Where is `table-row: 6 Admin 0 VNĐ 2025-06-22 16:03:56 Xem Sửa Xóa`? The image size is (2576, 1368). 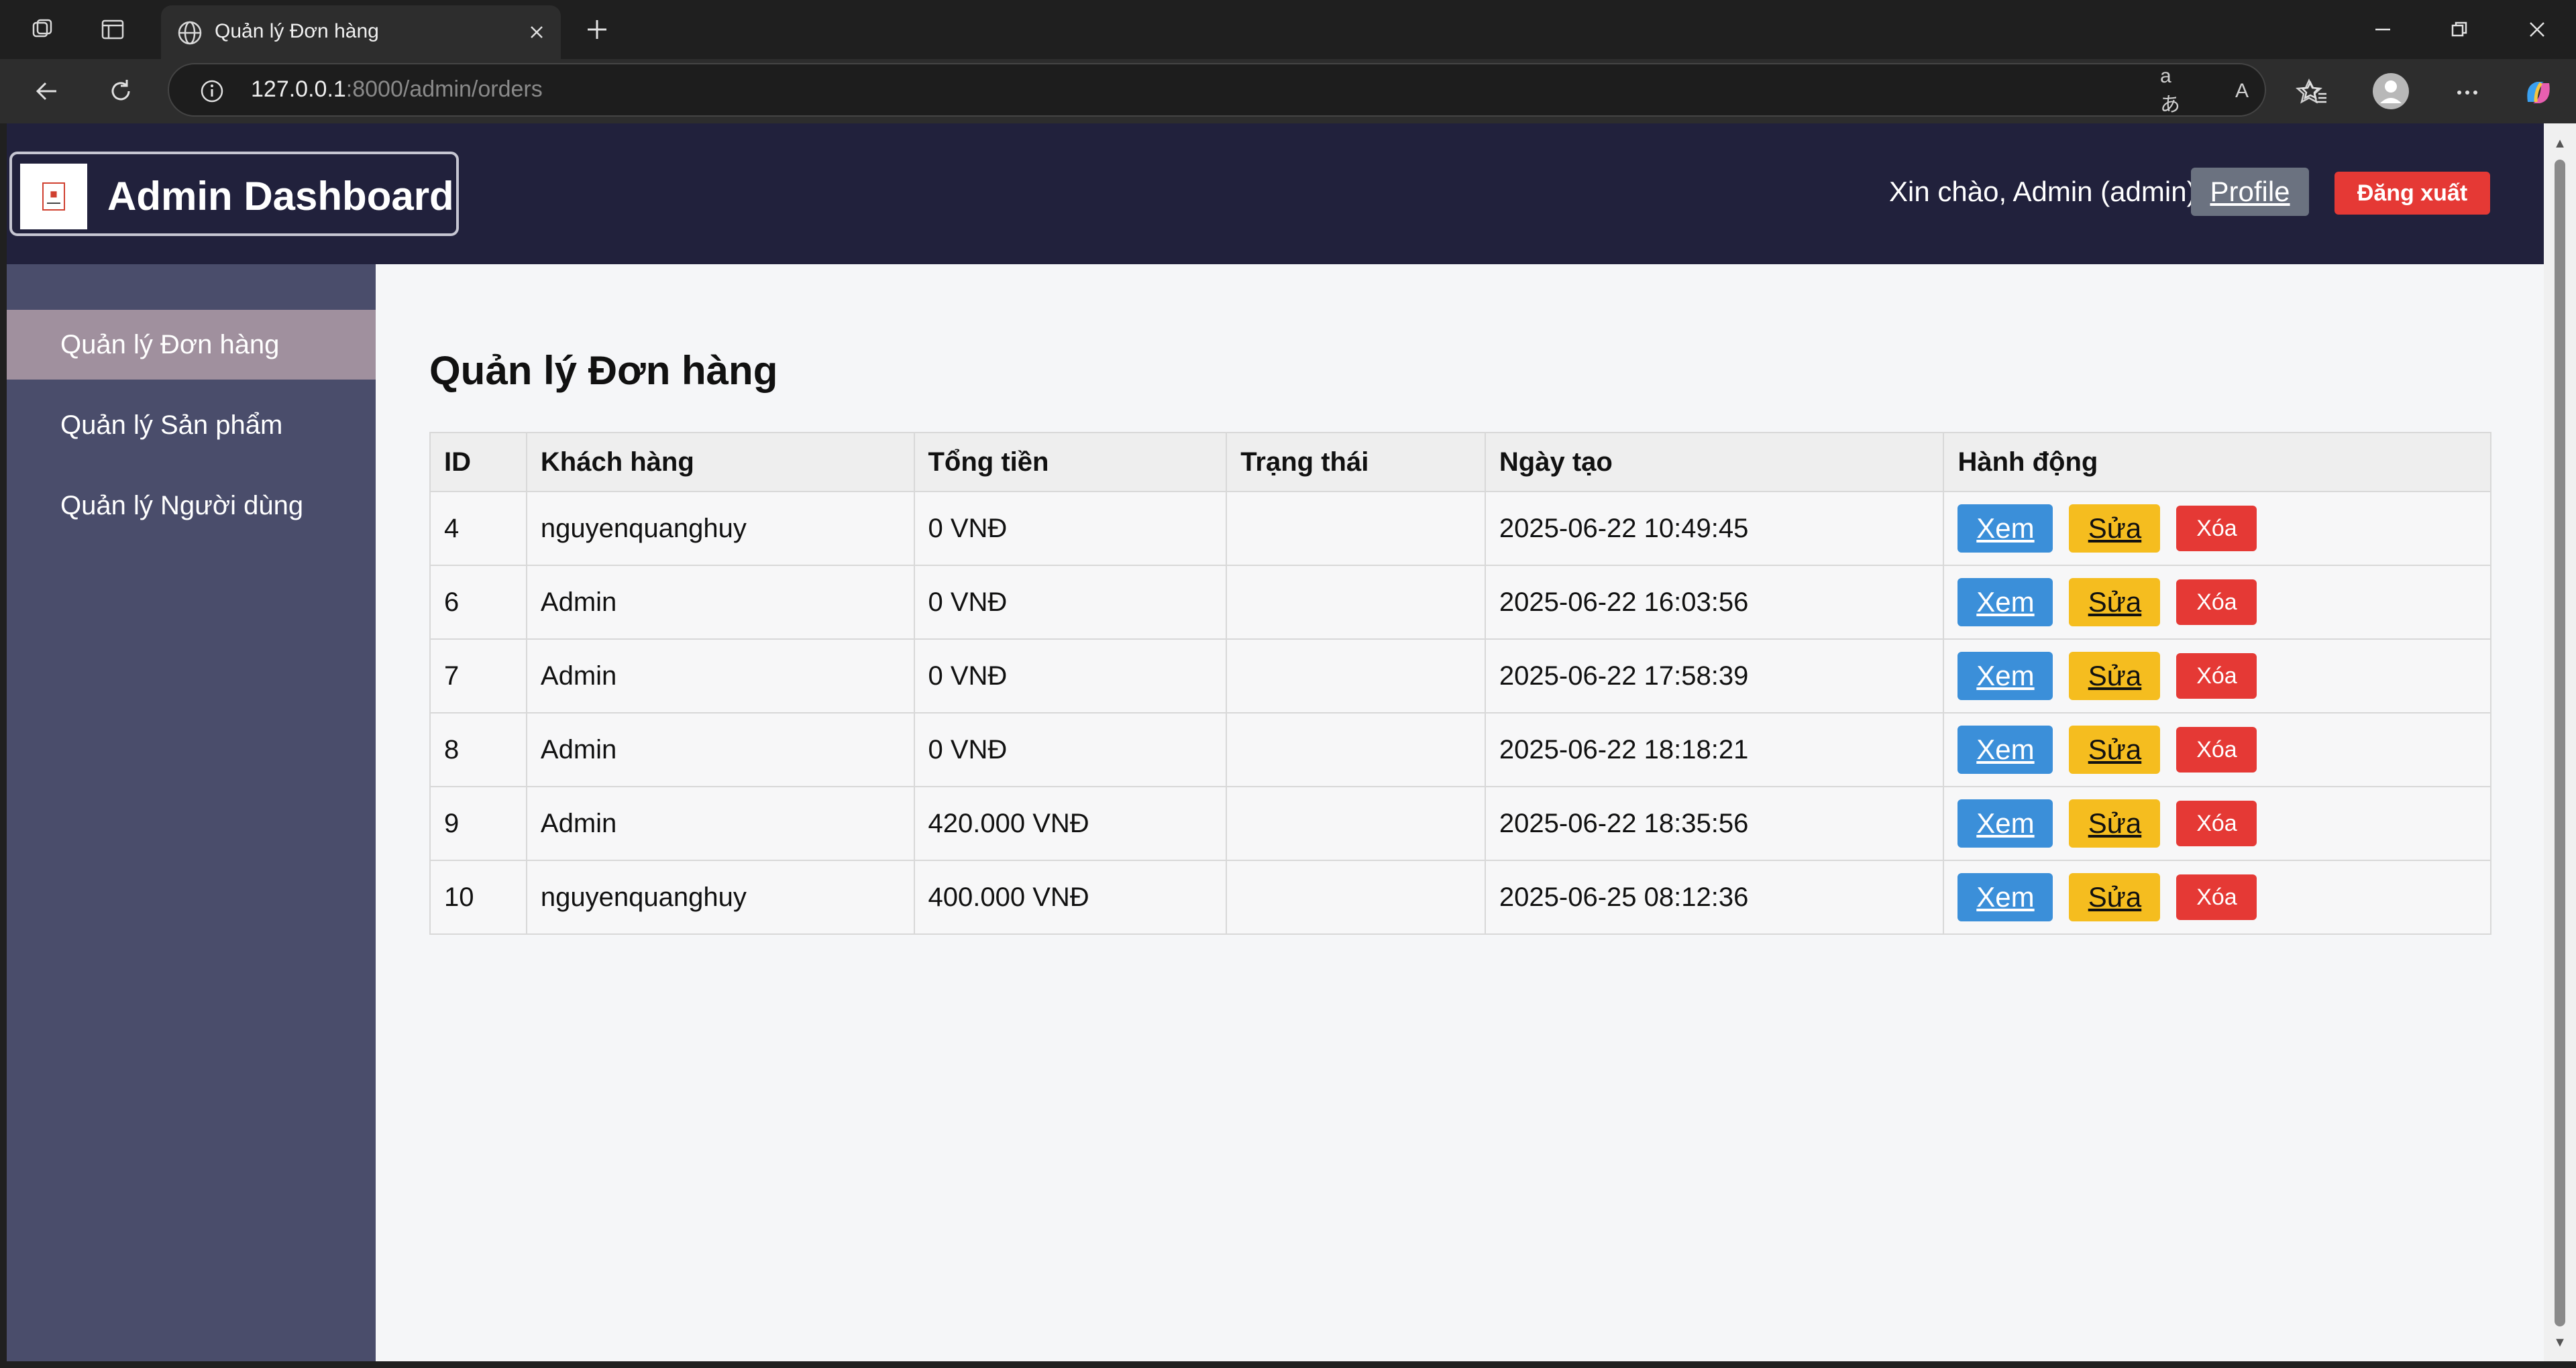
table-row: 6 Admin 0 VNĐ 2025-06-22 16:03:56 Xem Sửa Xóa is located at coordinates (1460, 602).